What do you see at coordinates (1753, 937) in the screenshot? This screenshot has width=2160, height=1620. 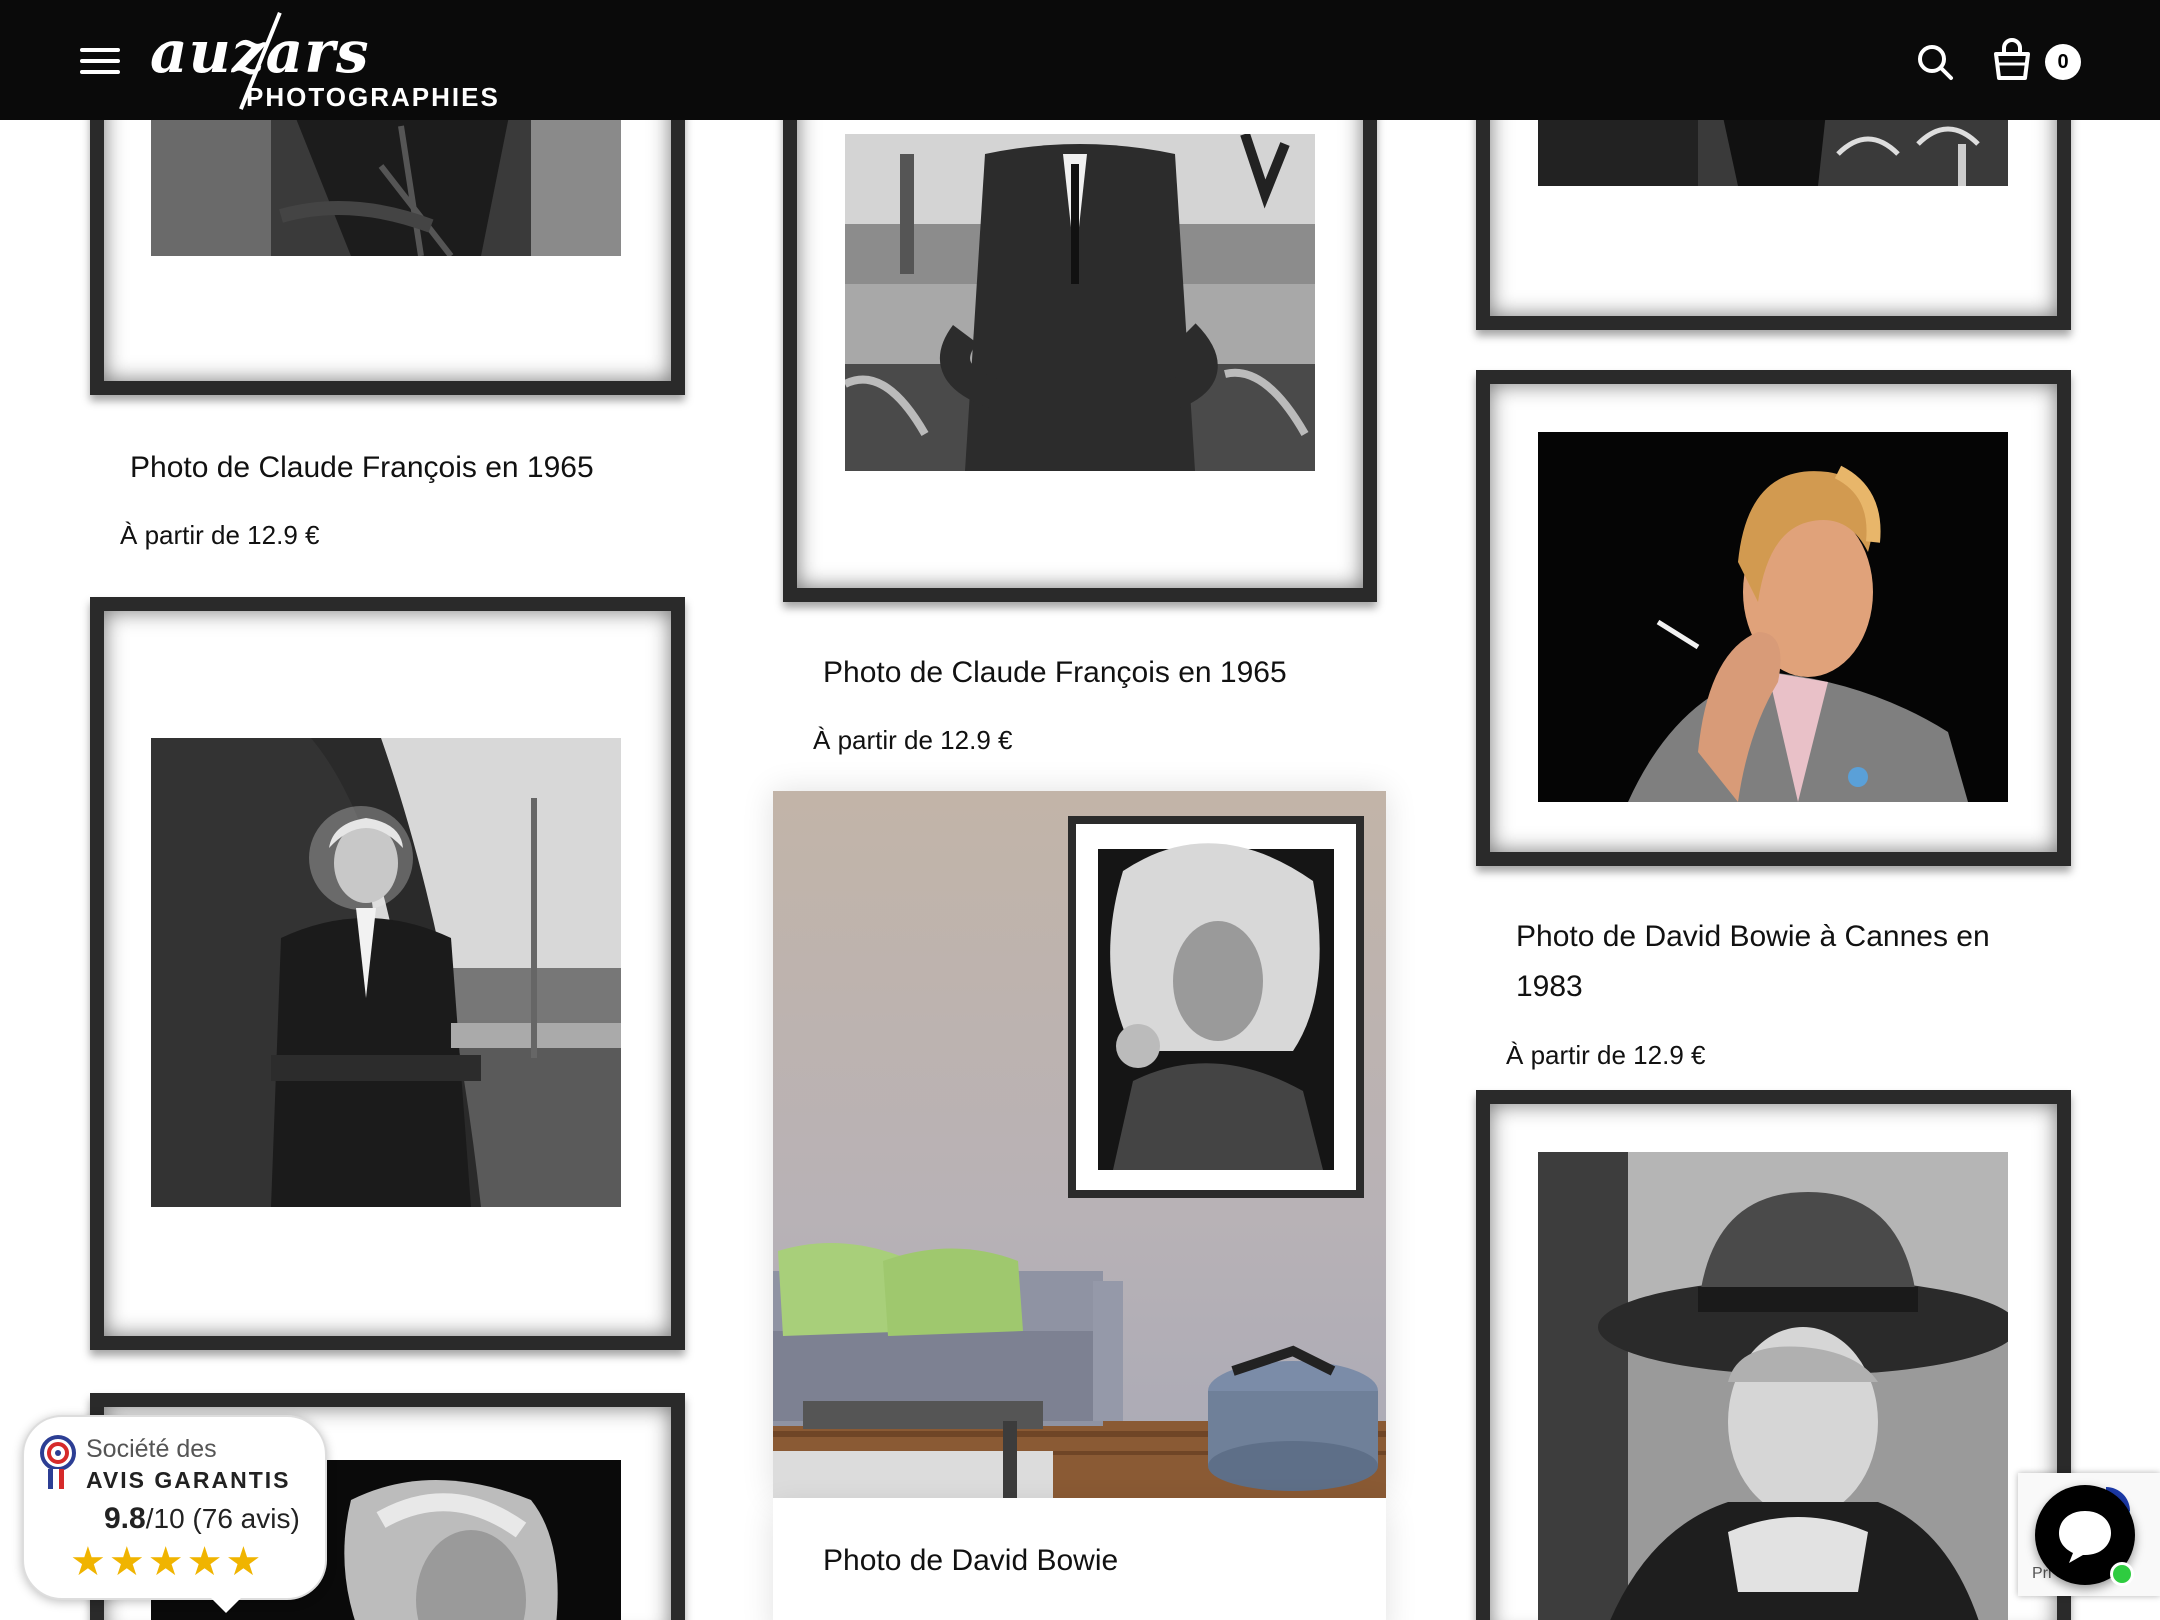 I see `product-title: Photo de David Bowie à Cannes en` at bounding box center [1753, 937].